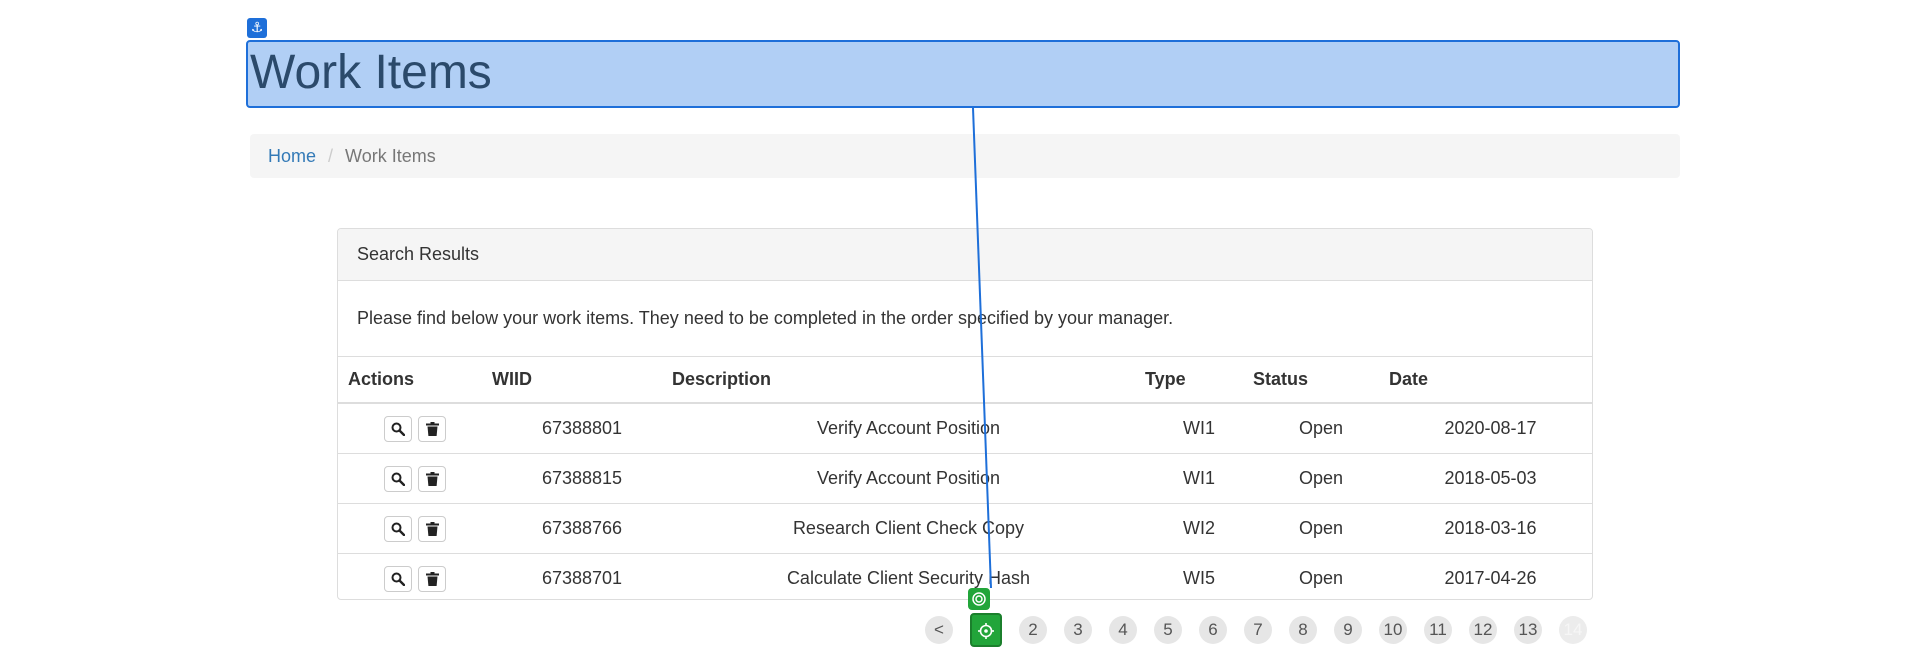 The width and height of the screenshot is (1920, 664). I want to click on pager-page-1: 1, so click(986, 630).